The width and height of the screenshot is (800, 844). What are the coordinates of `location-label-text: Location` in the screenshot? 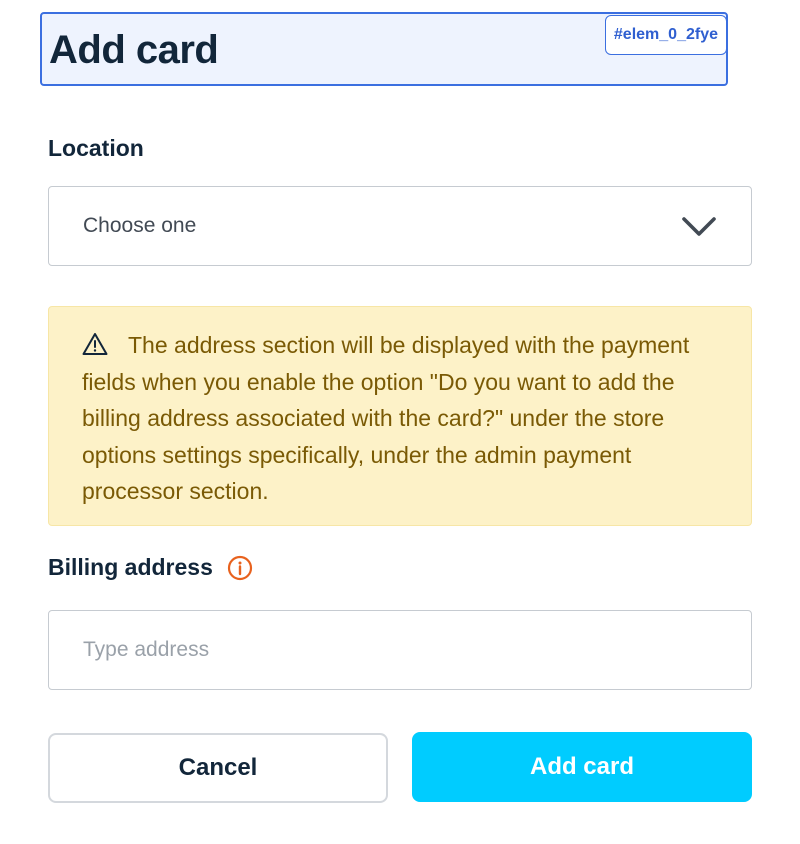 It's located at (96, 148).